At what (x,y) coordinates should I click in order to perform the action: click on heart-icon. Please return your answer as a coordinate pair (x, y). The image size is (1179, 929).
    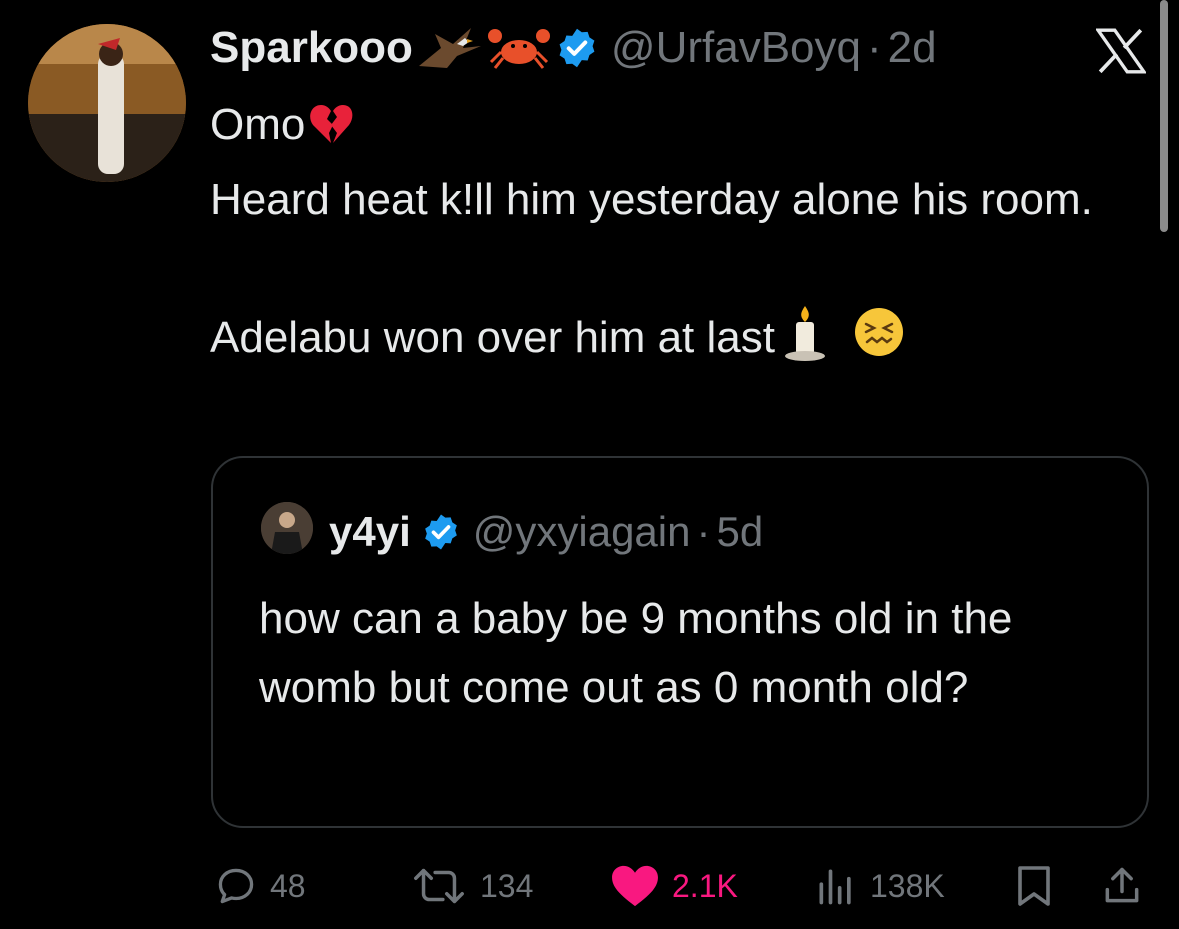
    Looking at the image, I should click on (635, 886).